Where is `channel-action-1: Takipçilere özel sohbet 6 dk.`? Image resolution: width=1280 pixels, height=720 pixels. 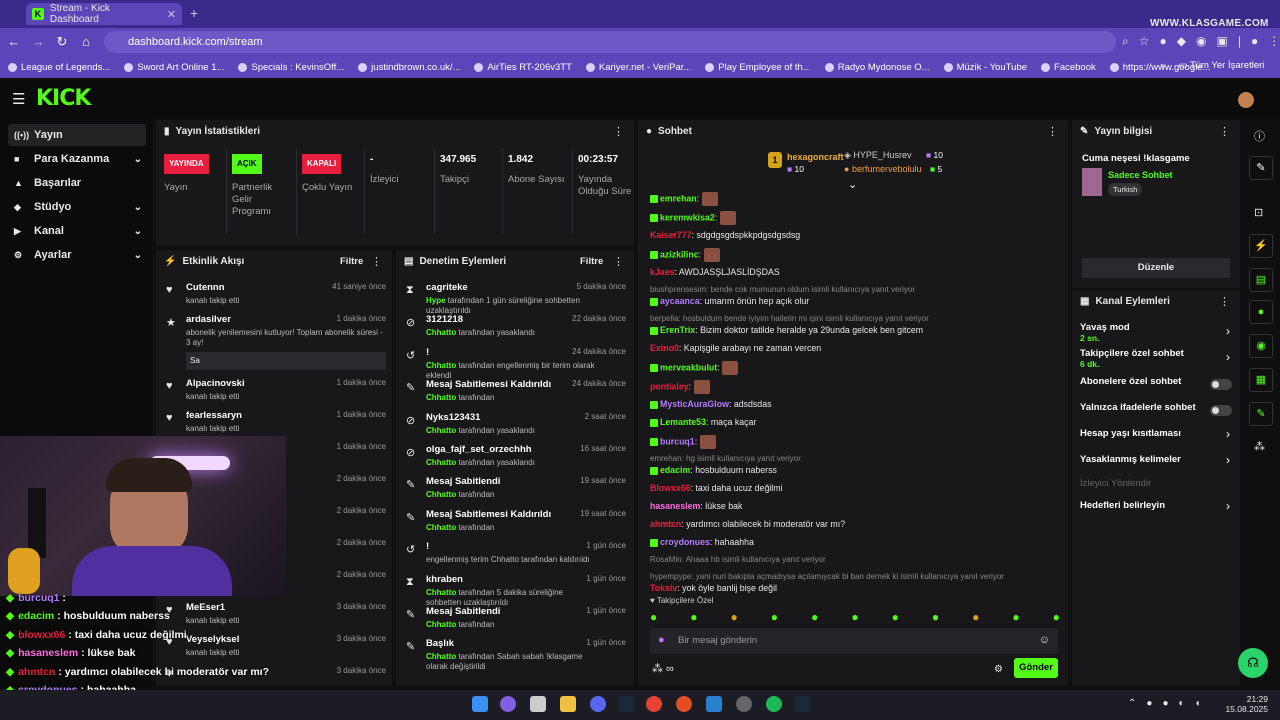
channel-action-1: Takipçilere özel sohbet 6 dk. is located at coordinates (1156, 358).